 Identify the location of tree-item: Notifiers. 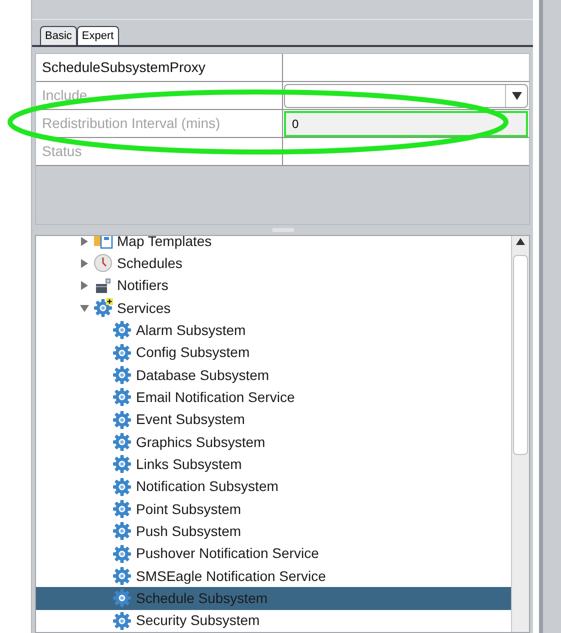
(273, 285).